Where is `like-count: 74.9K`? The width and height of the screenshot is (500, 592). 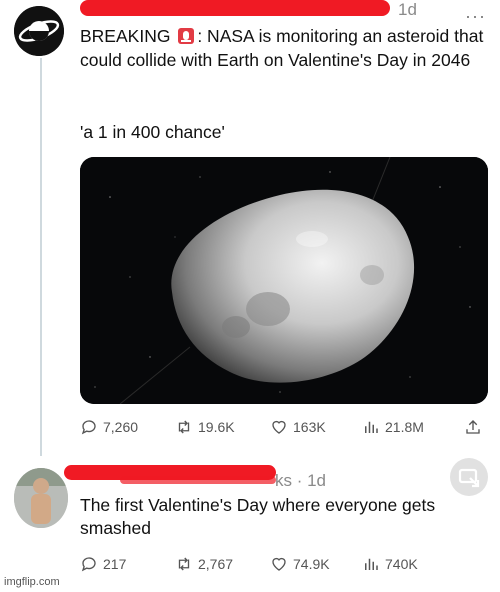
like-count: 74.9K is located at coordinates (311, 564).